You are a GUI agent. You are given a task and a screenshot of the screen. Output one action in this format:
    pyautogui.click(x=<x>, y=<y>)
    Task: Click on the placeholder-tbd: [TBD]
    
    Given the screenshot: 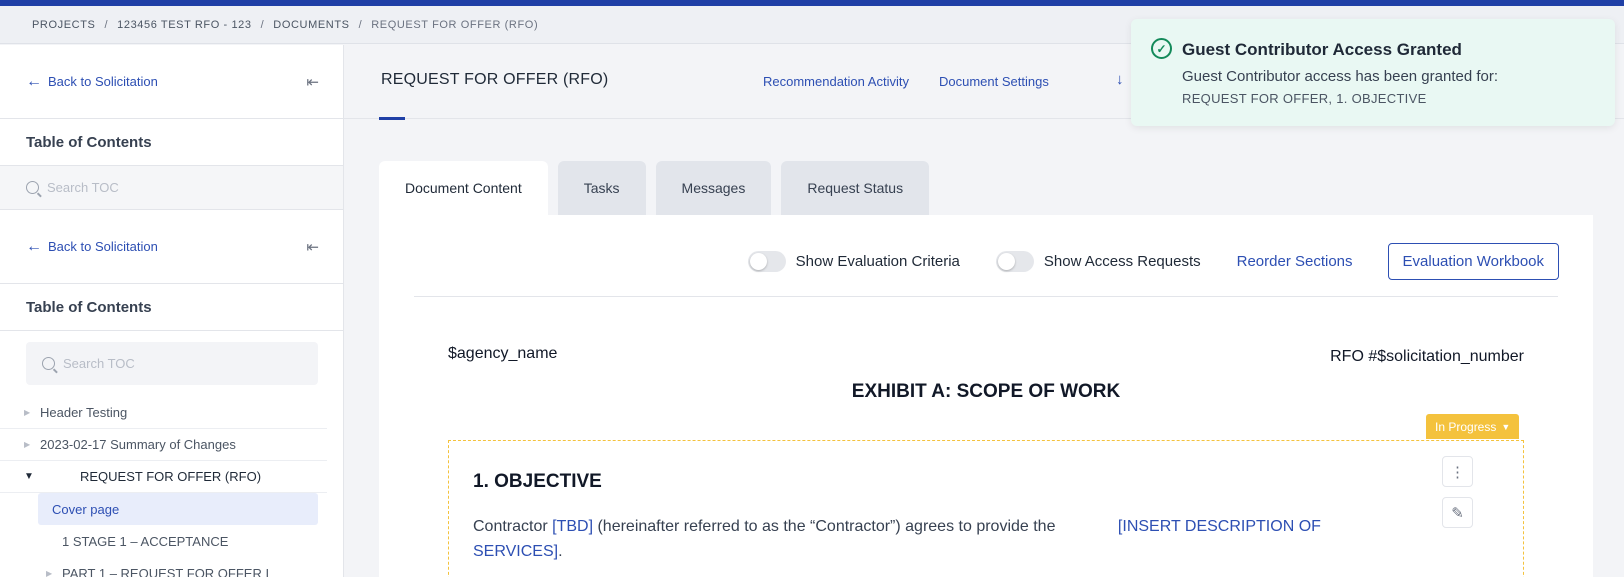 What is the action you would take?
    pyautogui.click(x=572, y=526)
    